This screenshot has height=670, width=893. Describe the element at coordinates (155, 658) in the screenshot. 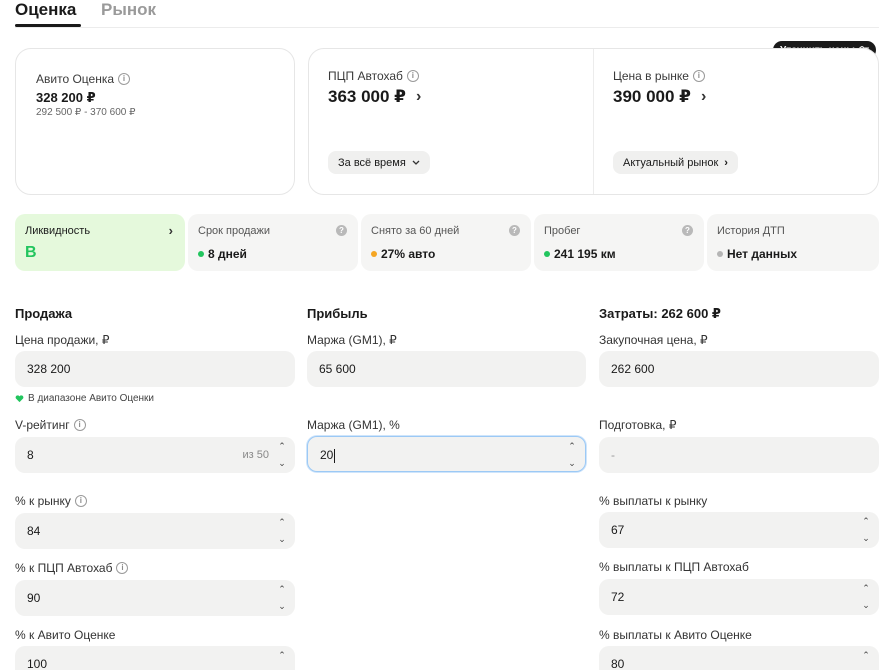

I see `pct-avito-input: 100 ⌃` at that location.